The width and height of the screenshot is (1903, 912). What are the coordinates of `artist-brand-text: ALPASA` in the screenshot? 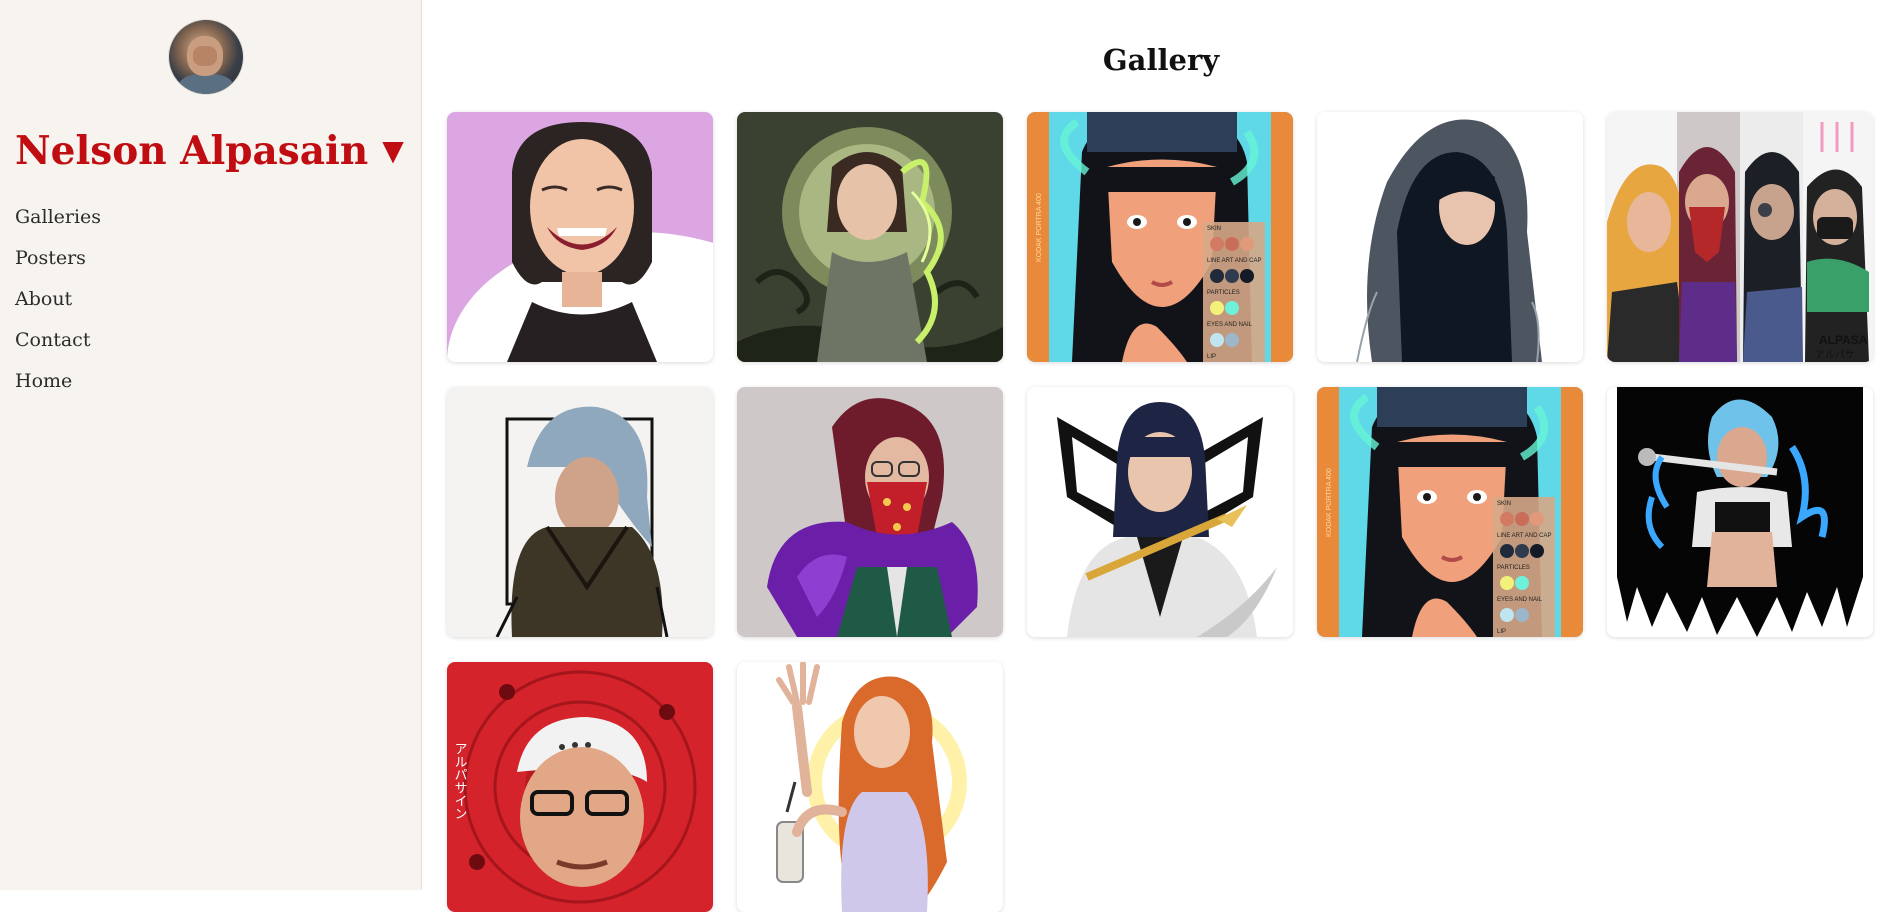 It's located at (1843, 340).